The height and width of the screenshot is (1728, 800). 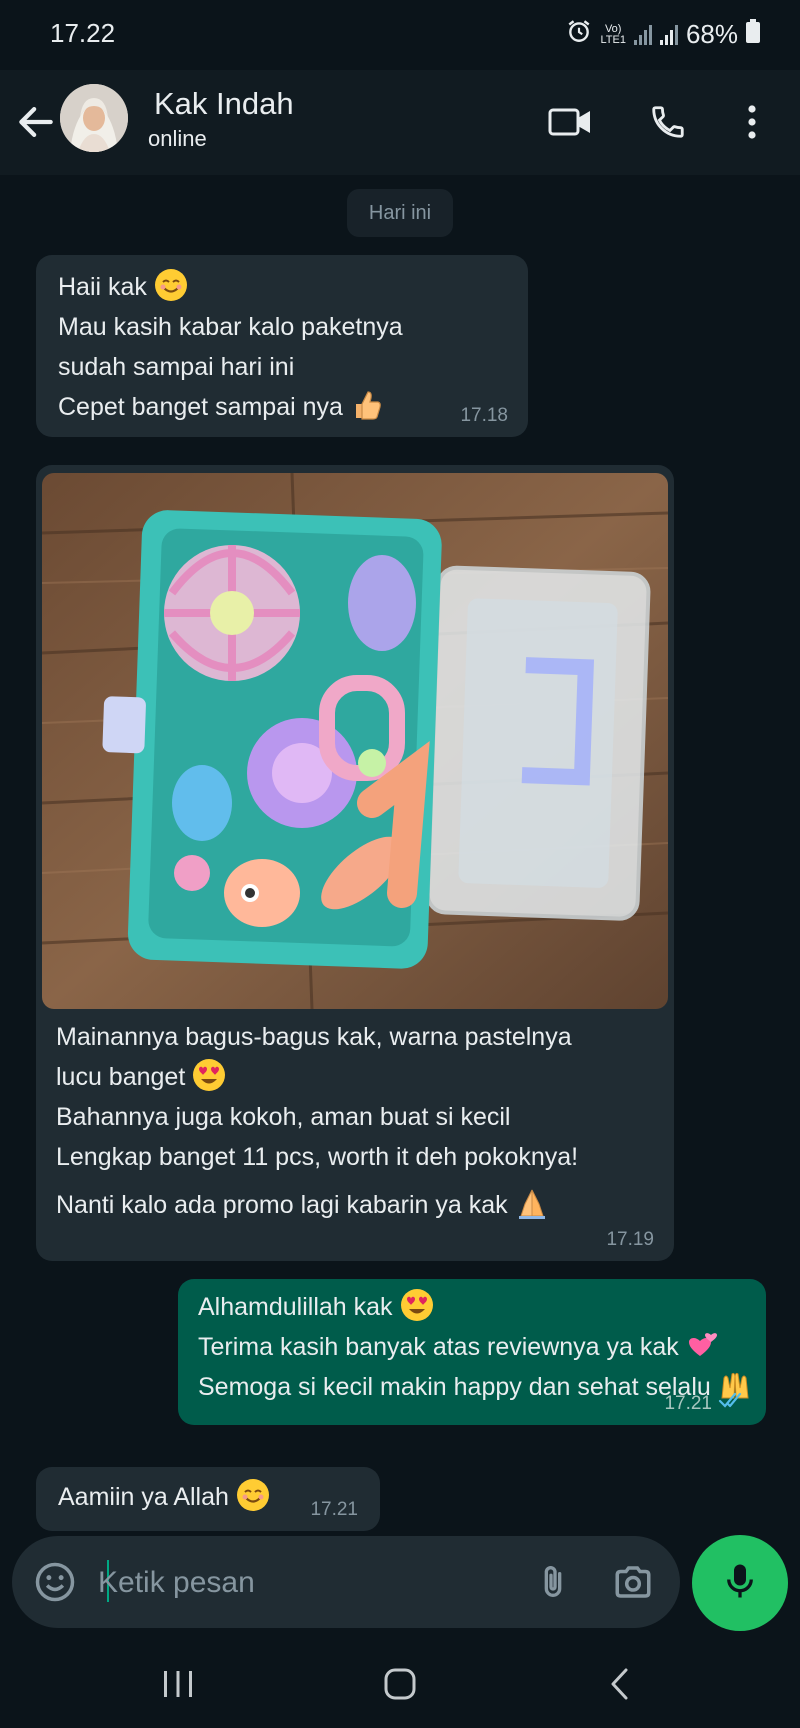 I want to click on nav-back-icon, so click(x=620, y=1684).